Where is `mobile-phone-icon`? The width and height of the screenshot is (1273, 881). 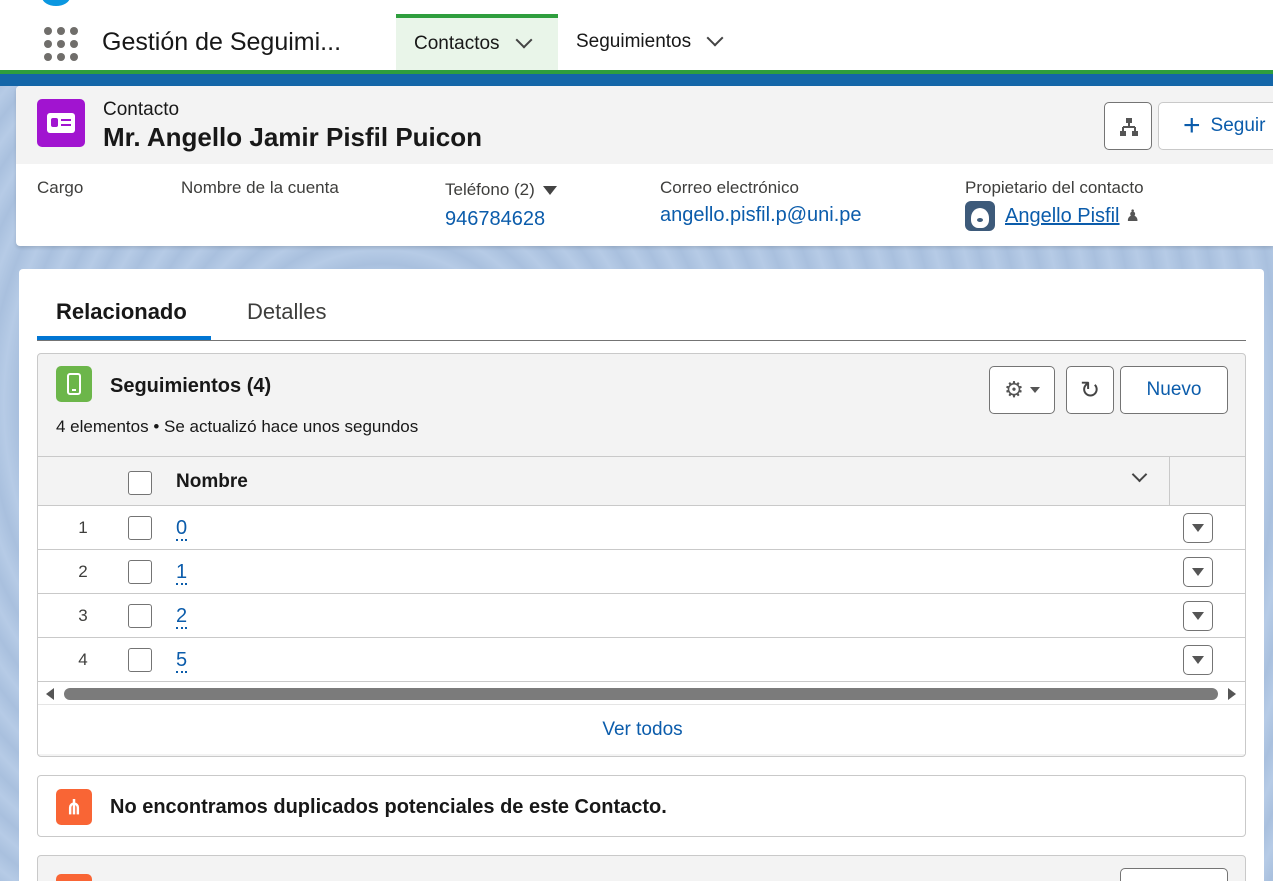 mobile-phone-icon is located at coordinates (74, 384).